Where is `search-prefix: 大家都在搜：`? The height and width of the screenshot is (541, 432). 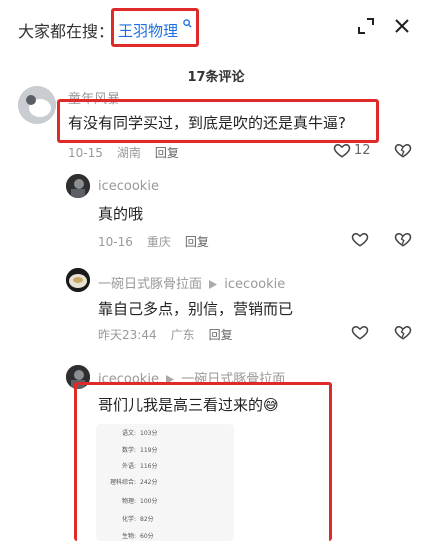
search-prefix: 大家都在搜： is located at coordinates (66, 31).